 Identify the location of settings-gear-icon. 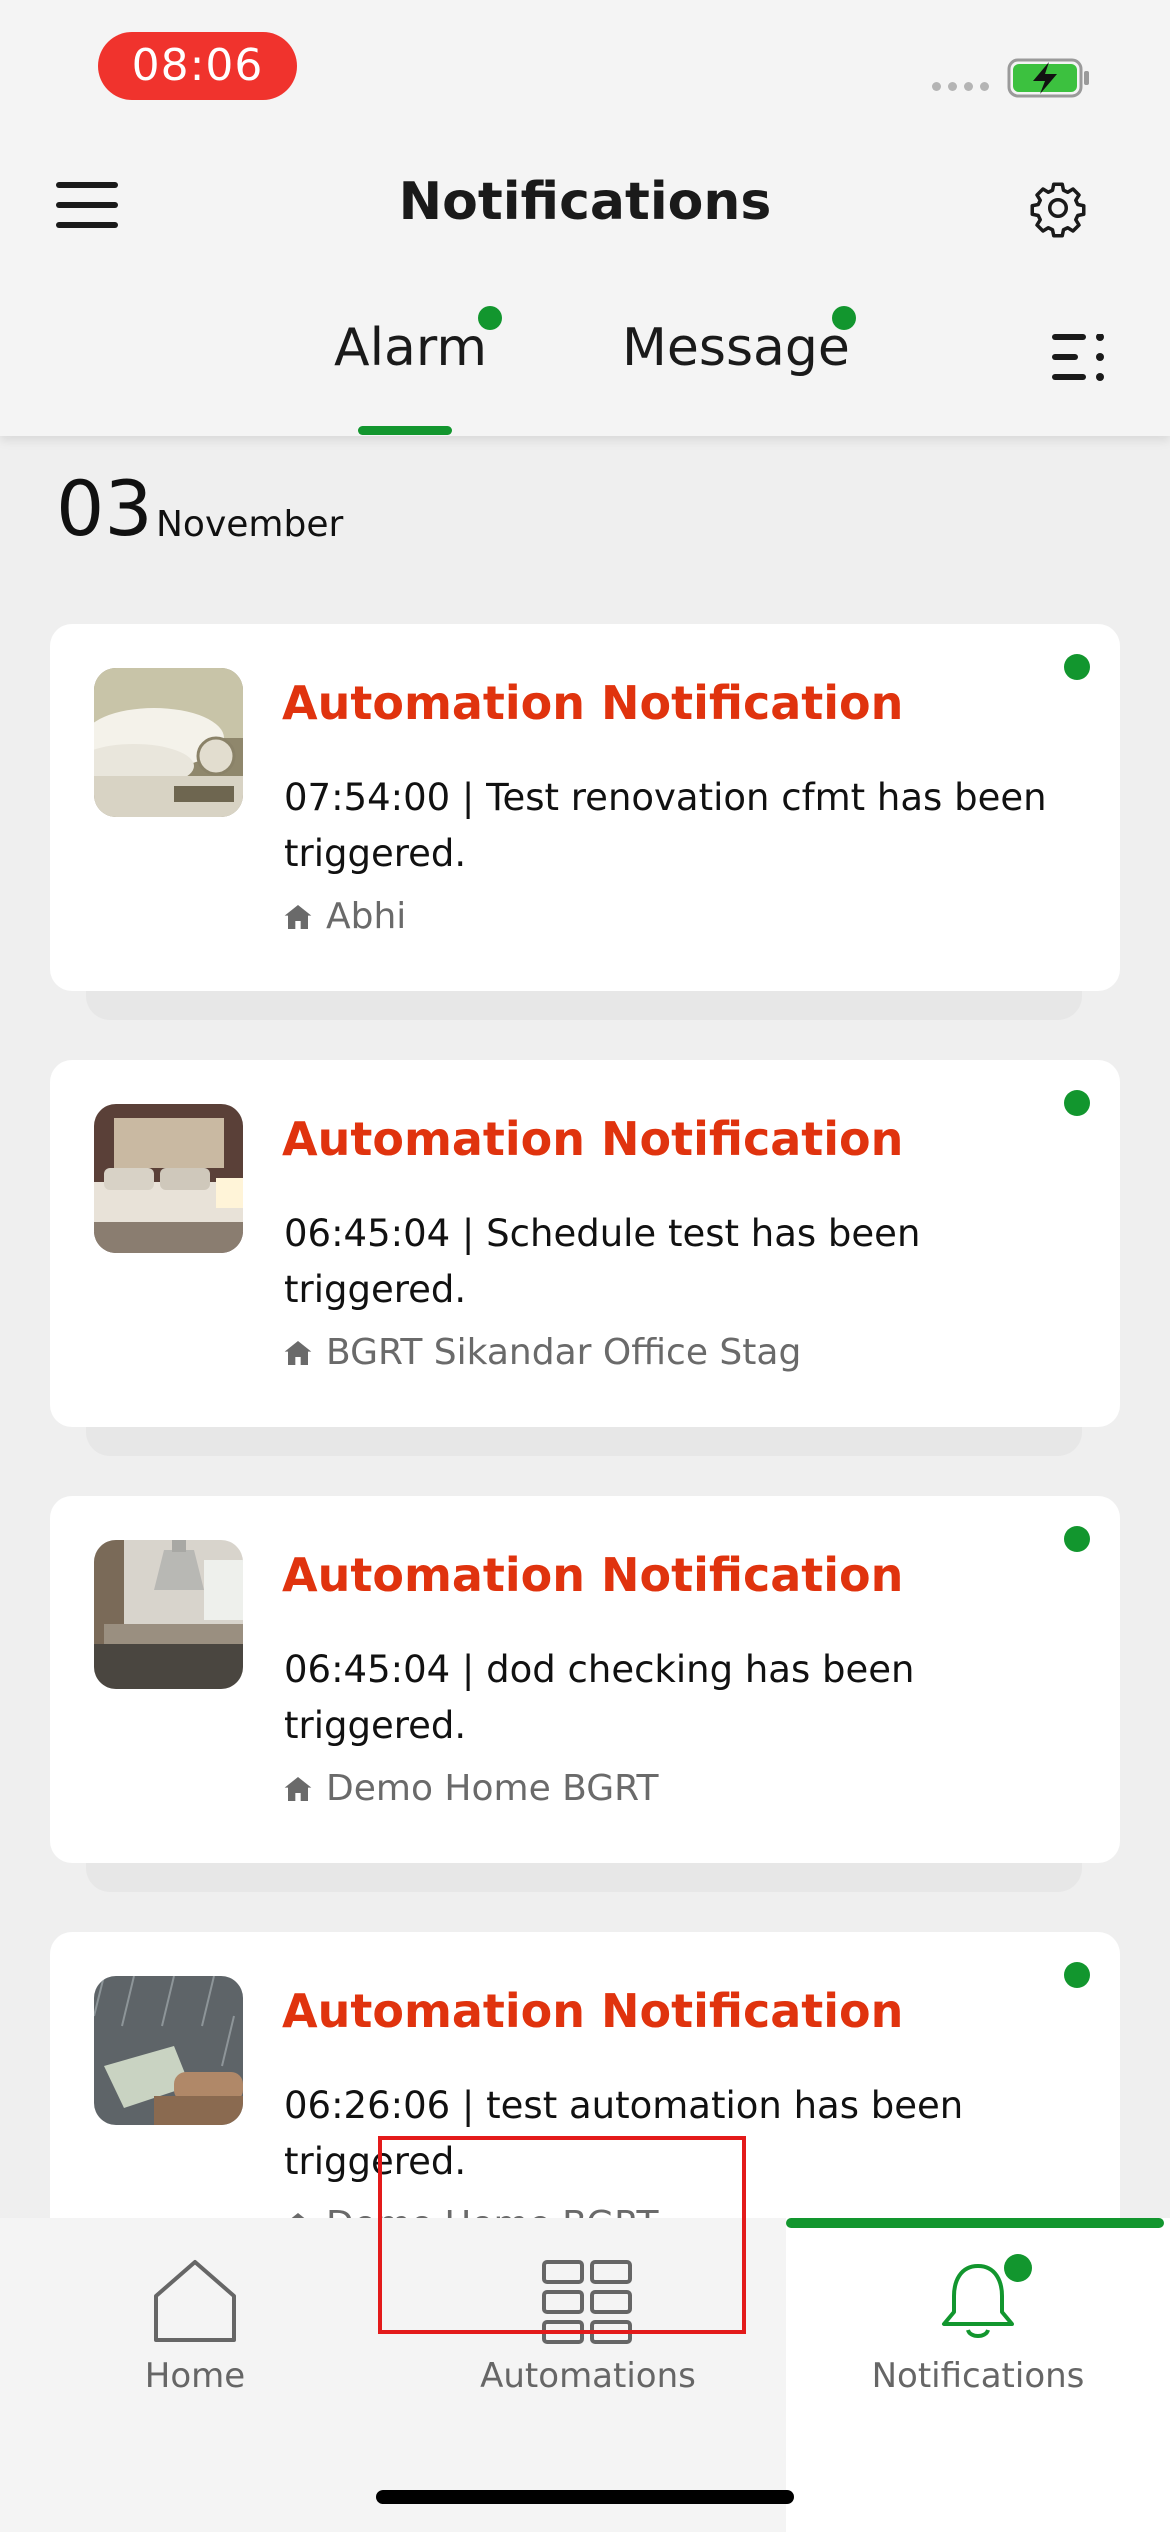
(1058, 208).